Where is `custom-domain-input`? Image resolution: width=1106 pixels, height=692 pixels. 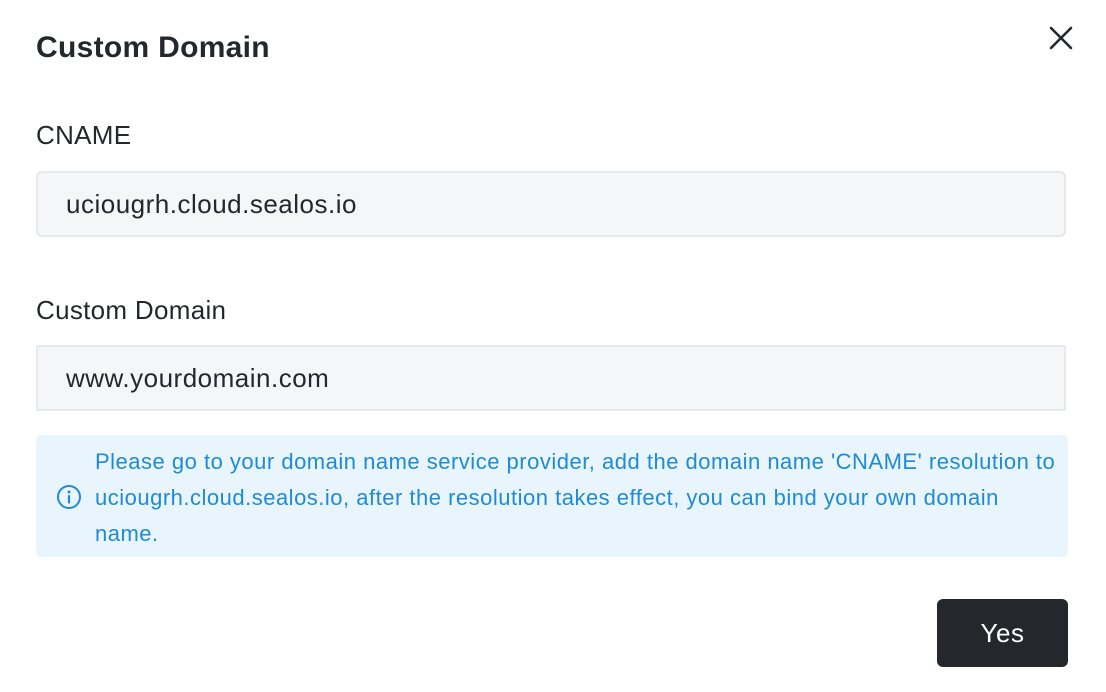 custom-domain-input is located at coordinates (551, 378).